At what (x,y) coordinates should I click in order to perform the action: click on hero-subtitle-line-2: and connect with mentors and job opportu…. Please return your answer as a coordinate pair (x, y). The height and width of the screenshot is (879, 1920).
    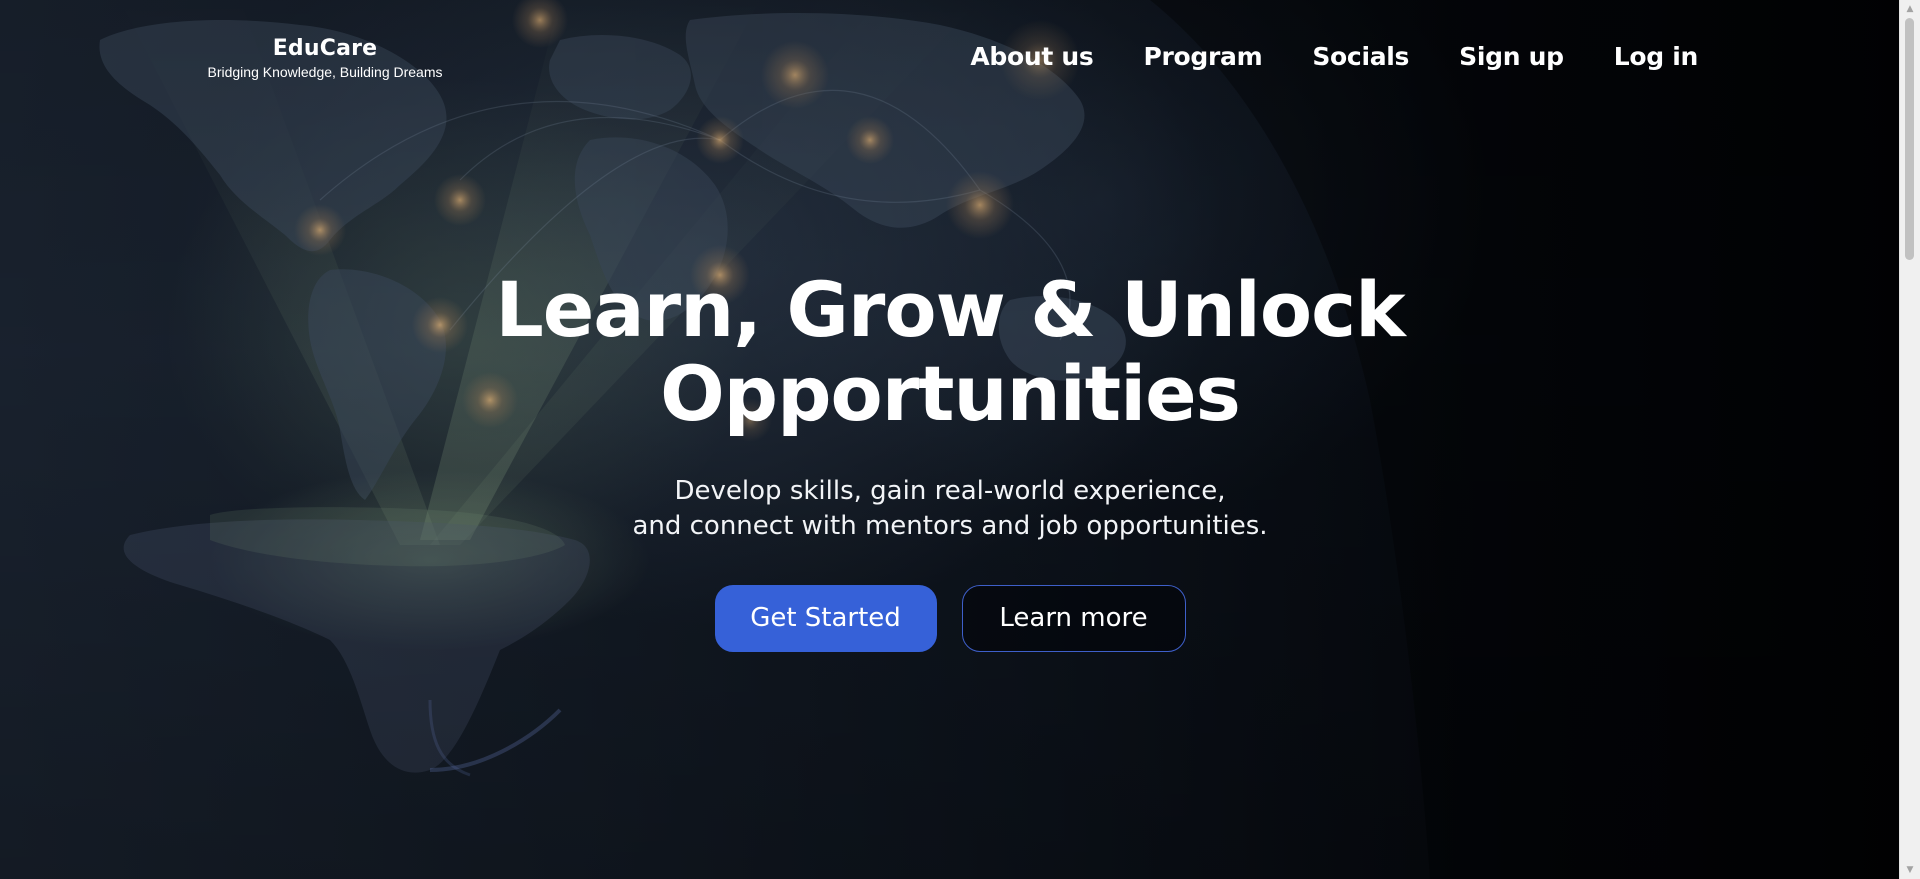
    Looking at the image, I should click on (950, 526).